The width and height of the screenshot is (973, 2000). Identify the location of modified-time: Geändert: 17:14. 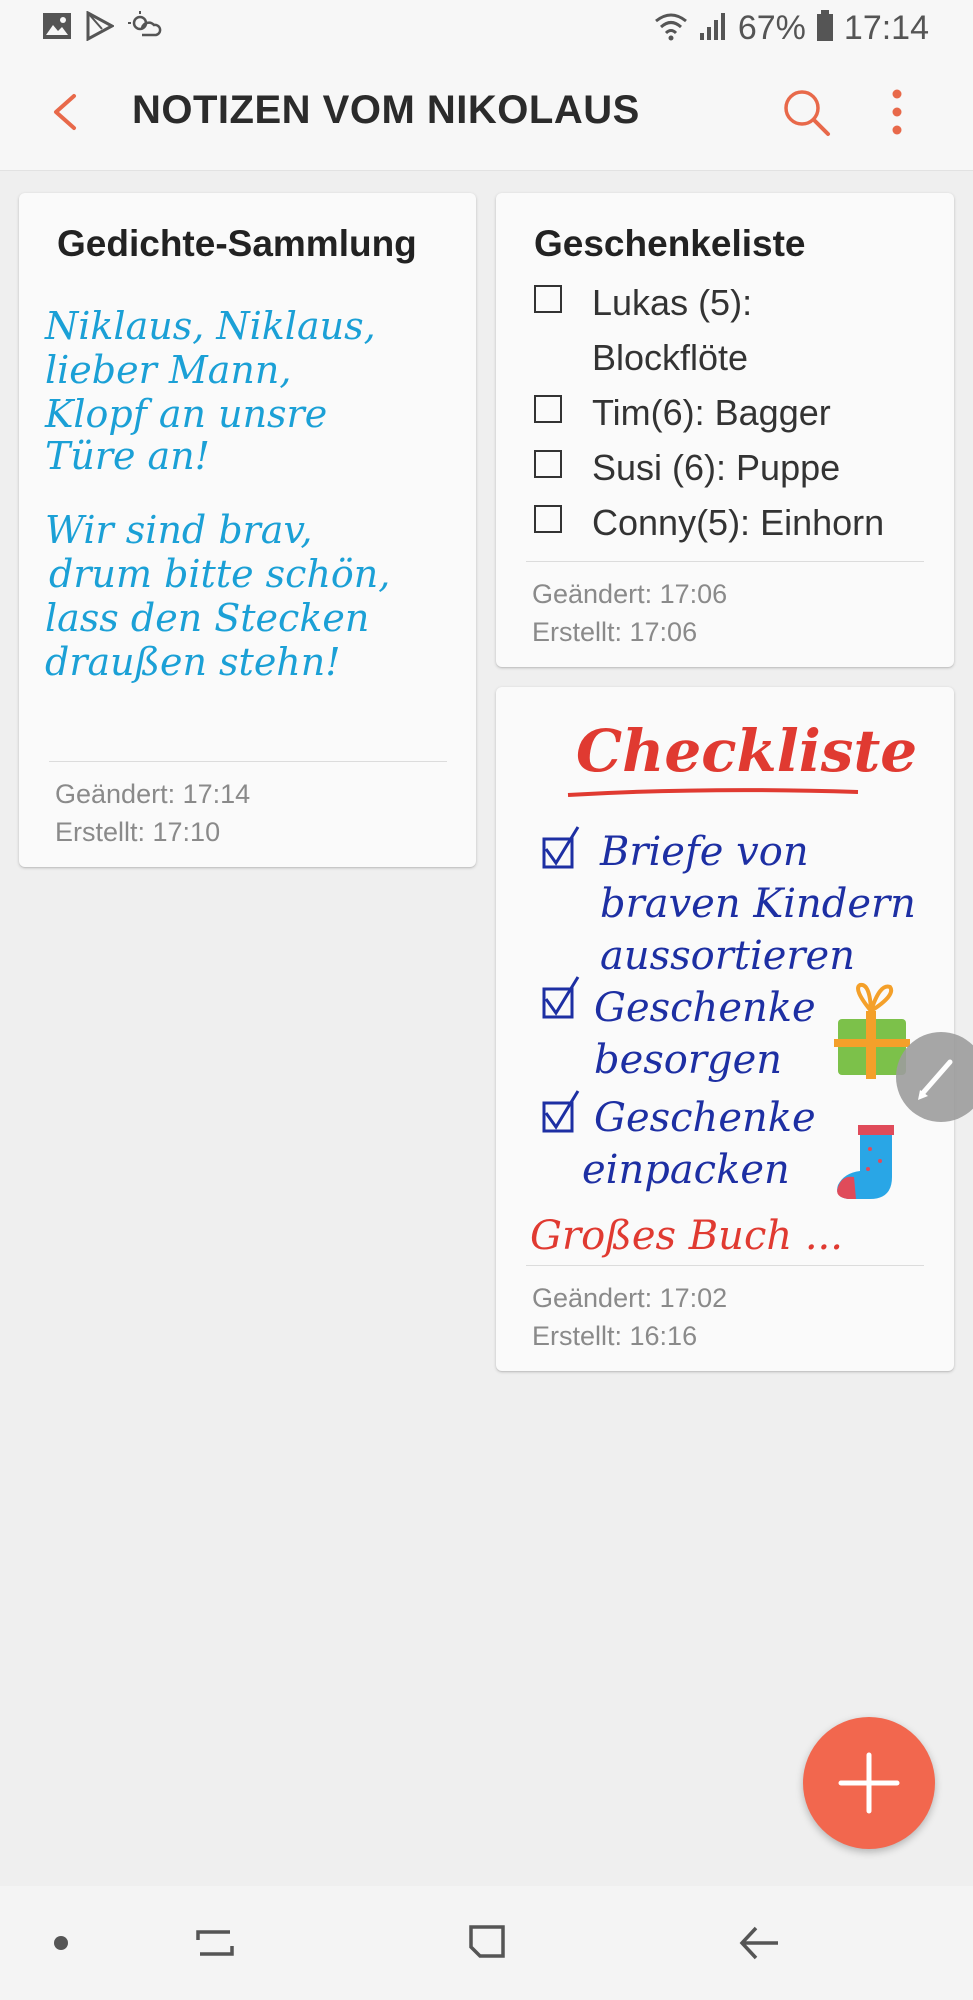
(153, 794).